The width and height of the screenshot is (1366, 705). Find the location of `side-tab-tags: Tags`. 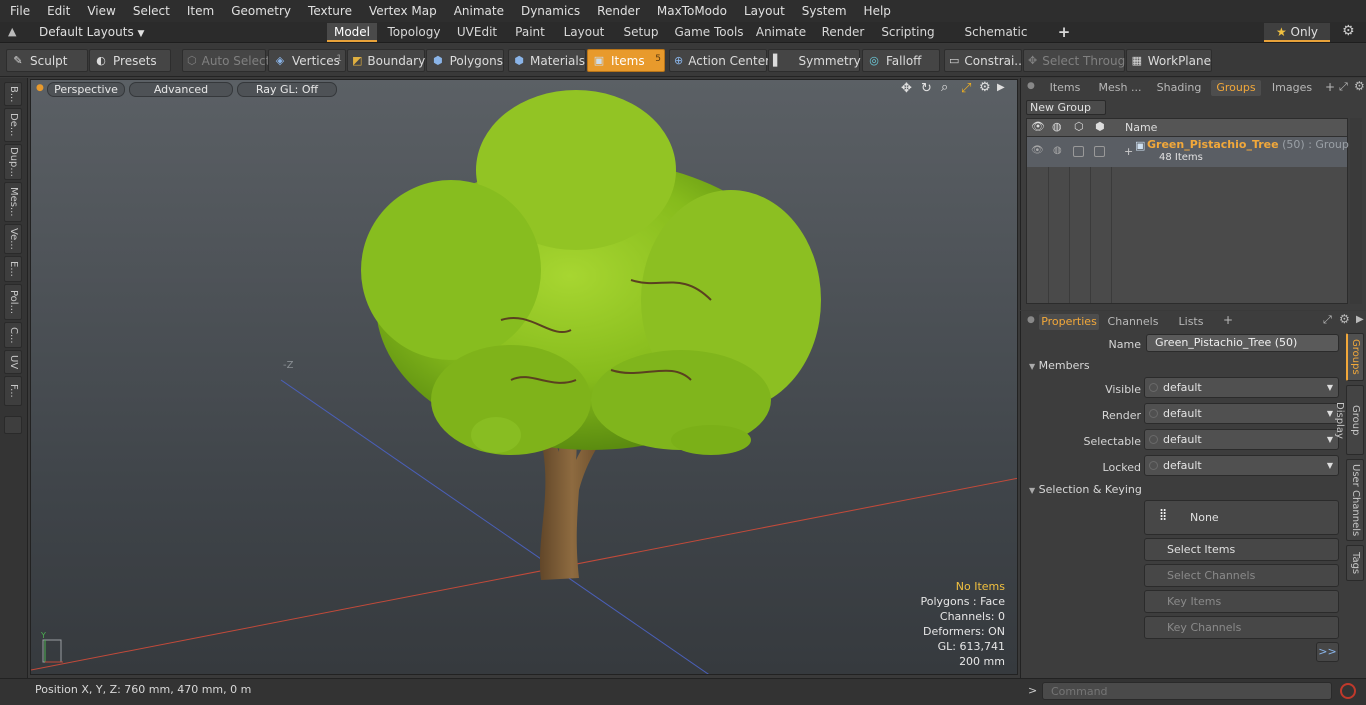

side-tab-tags: Tags is located at coordinates (1355, 563).